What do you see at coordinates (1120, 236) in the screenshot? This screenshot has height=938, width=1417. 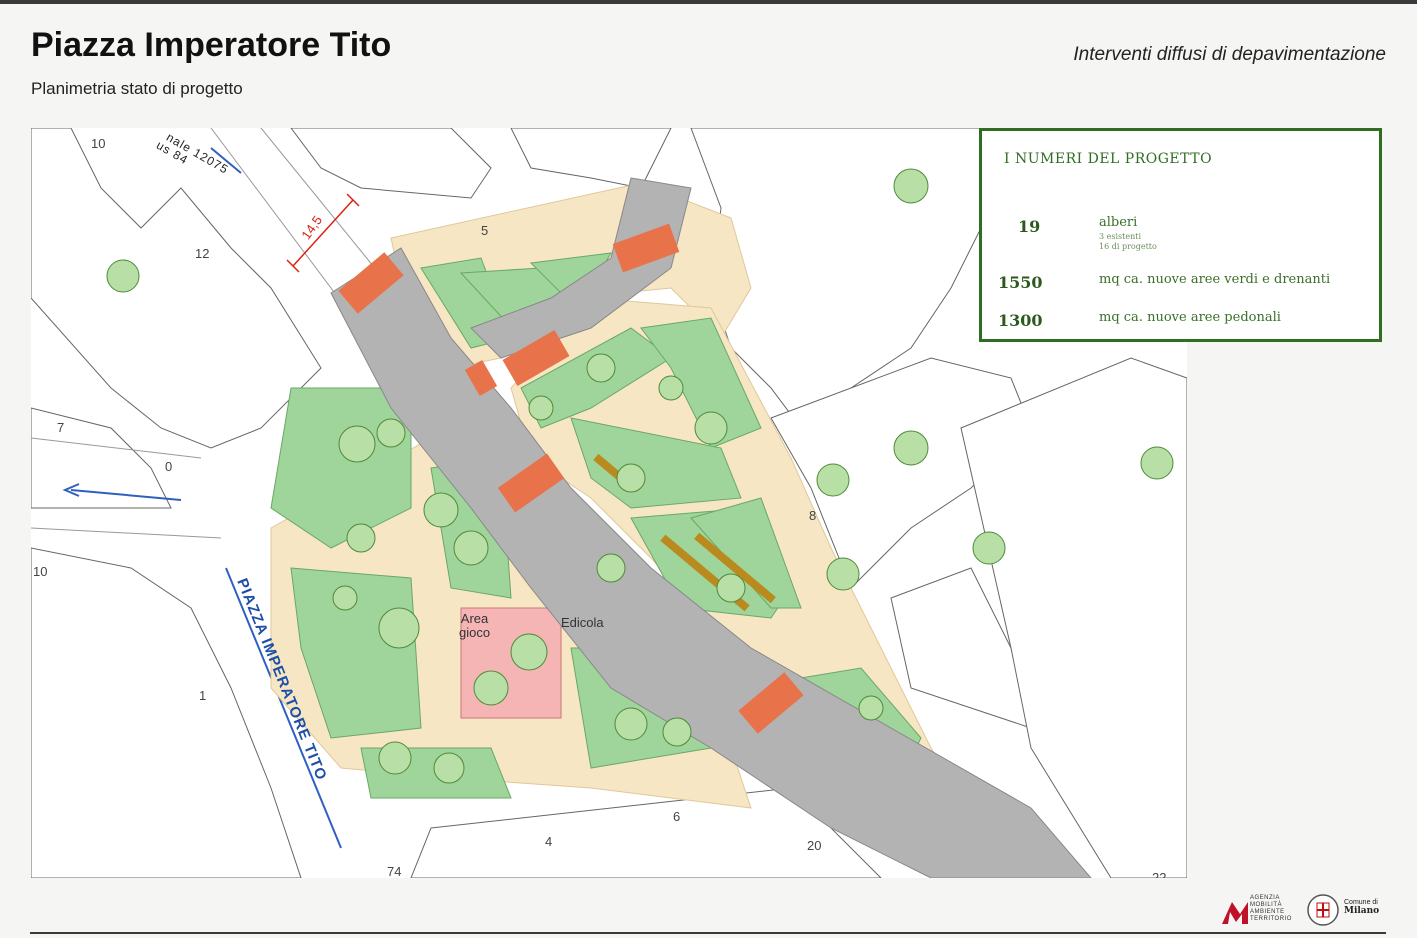 I see `stat-trees-existing: 3 esistenti` at bounding box center [1120, 236].